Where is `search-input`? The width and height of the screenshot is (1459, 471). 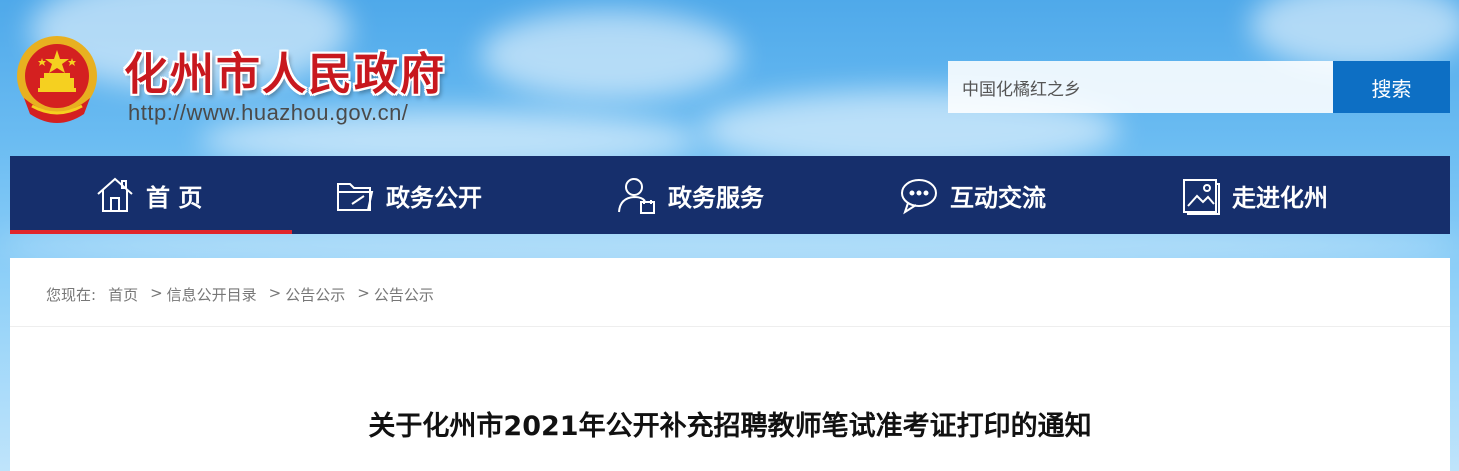 search-input is located at coordinates (1140, 87).